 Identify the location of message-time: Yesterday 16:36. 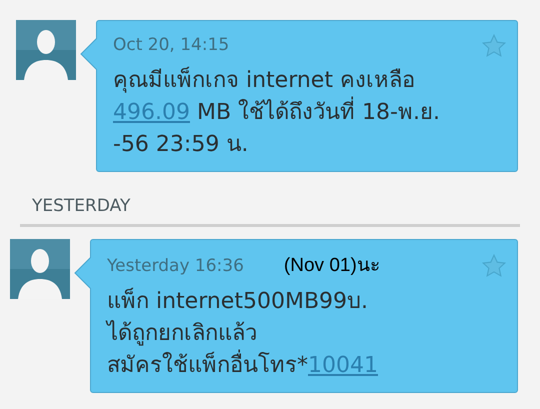
(175, 266).